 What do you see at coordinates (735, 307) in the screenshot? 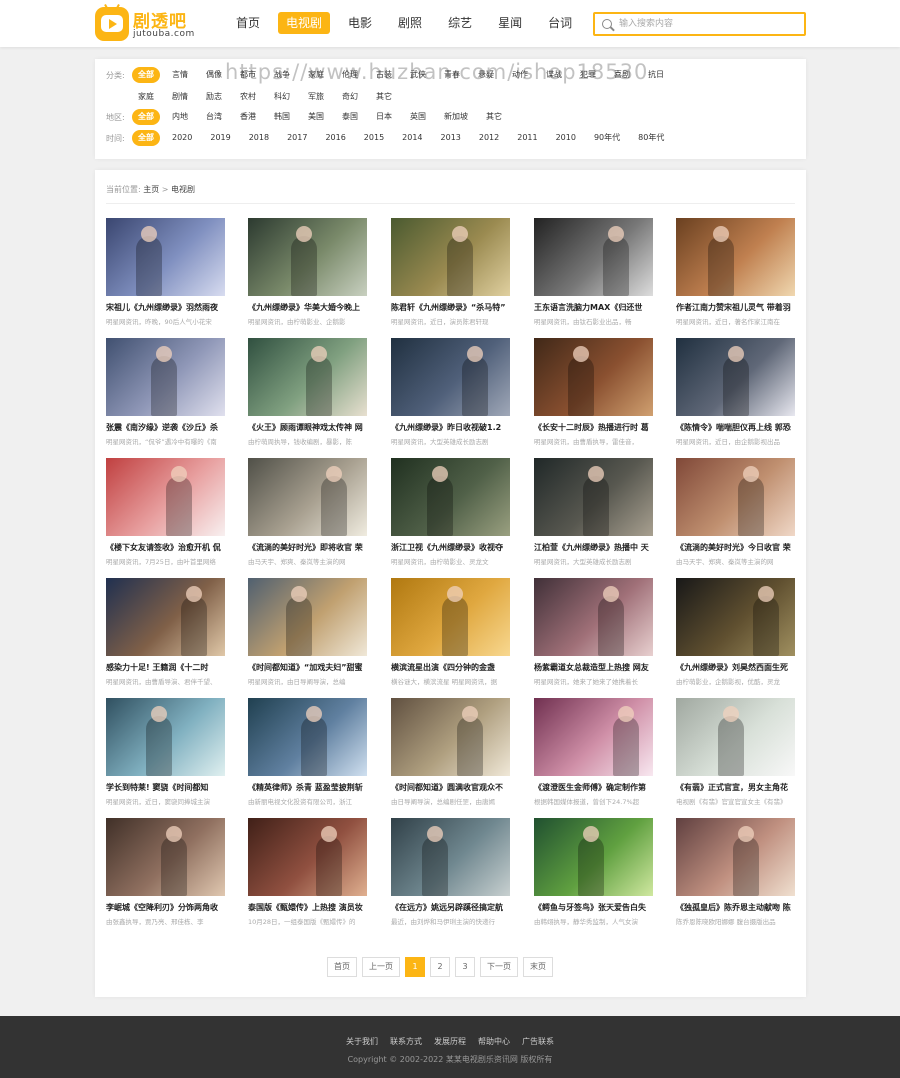
I see `article-title: 作者江南力赞宋祖儿灵气 带着羽` at bounding box center [735, 307].